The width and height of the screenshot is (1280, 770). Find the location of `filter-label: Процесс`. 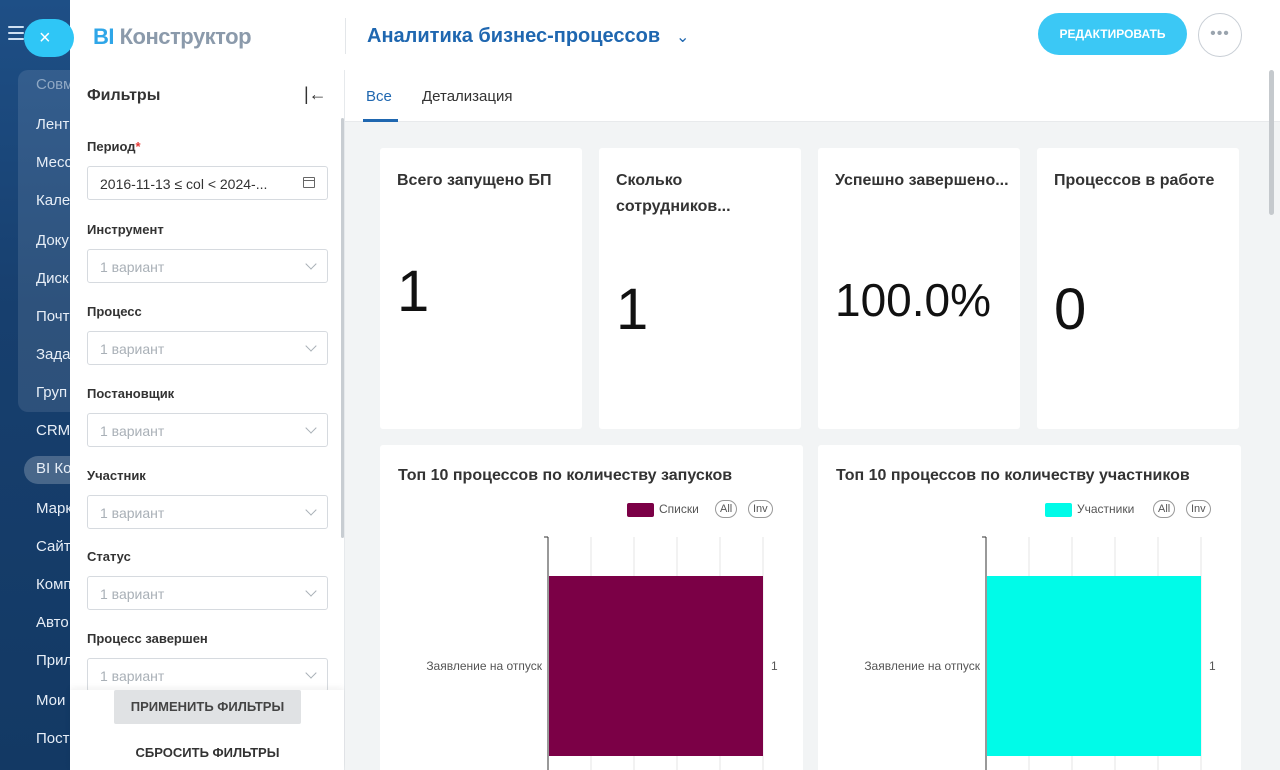

filter-label: Процесс is located at coordinates (114, 311).